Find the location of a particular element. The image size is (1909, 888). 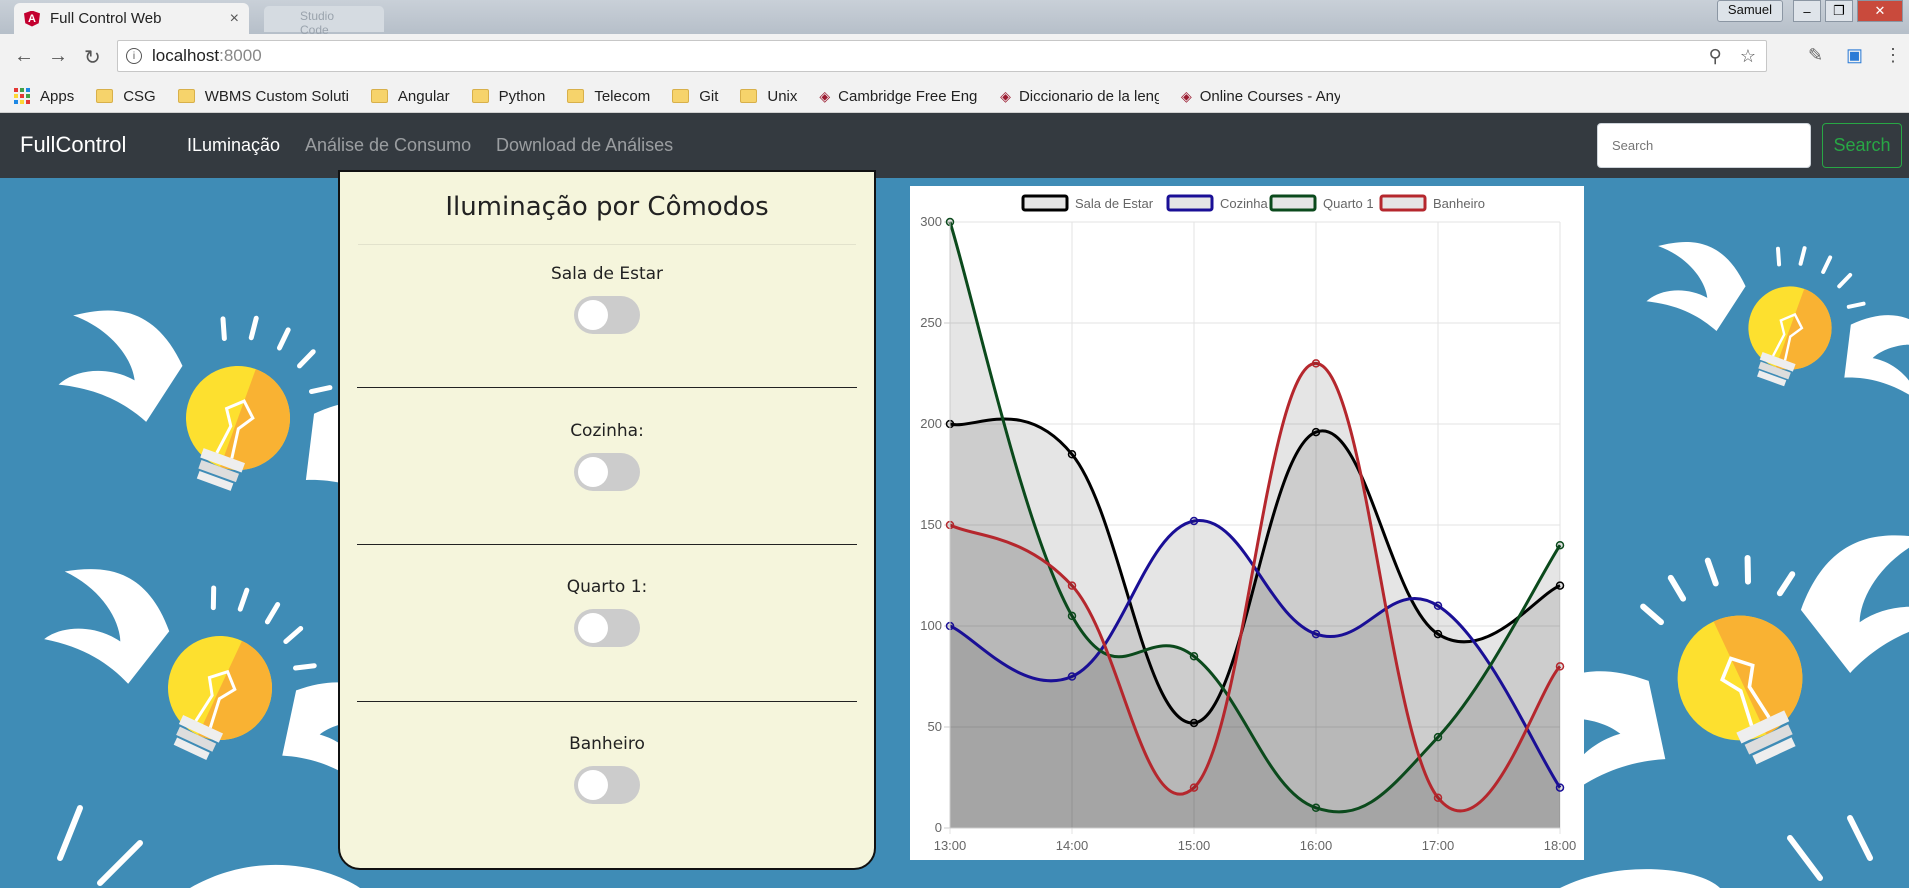

profile-button: Samuel is located at coordinates (1749, 11).